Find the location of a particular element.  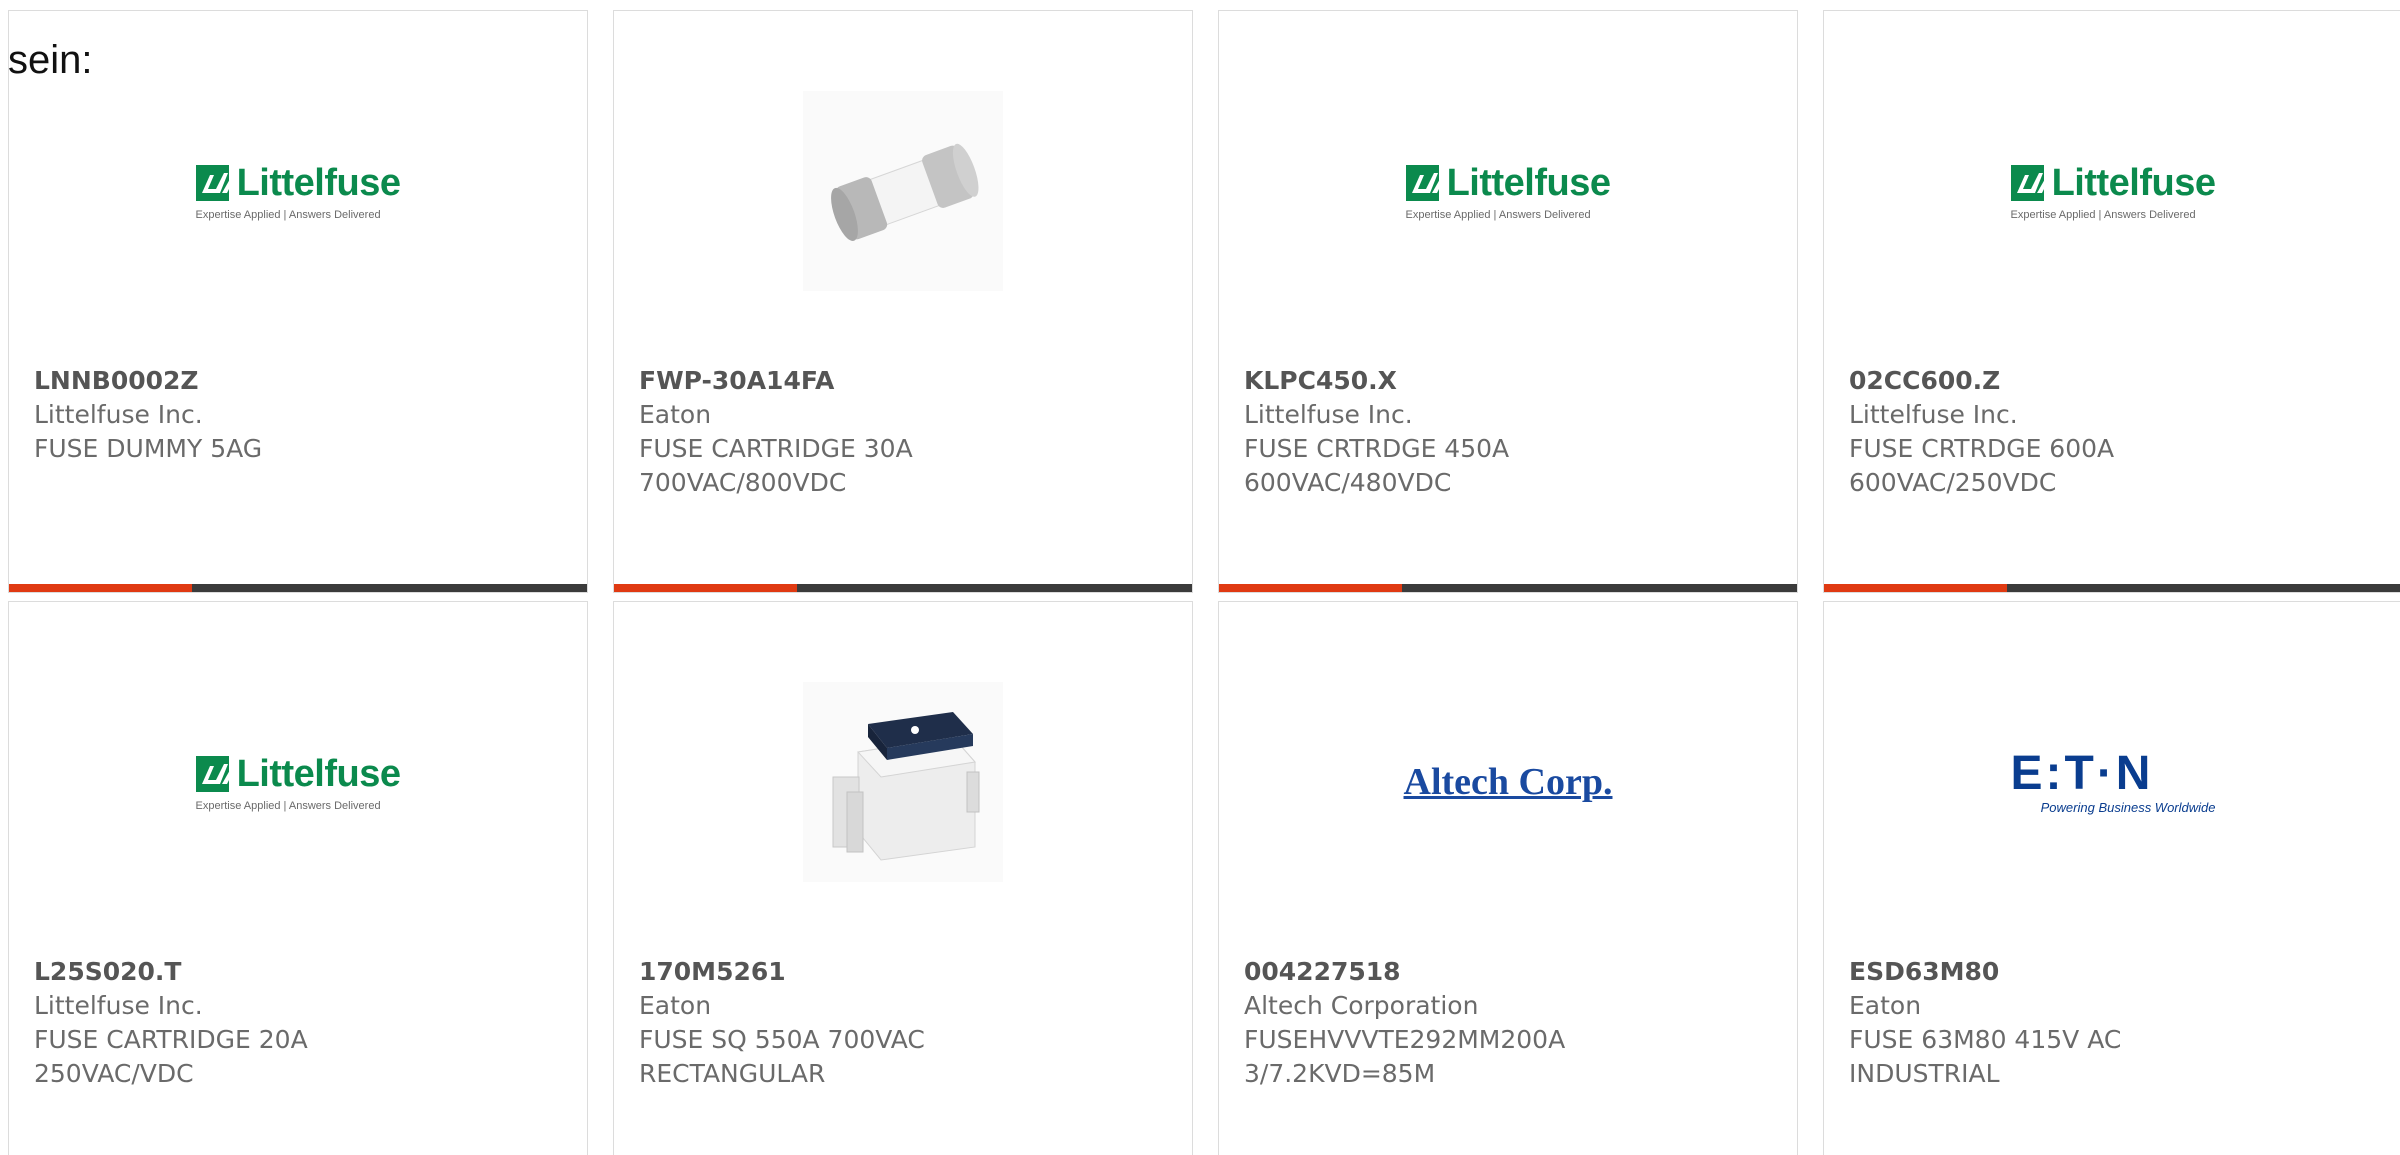

part-number: 004227518 is located at coordinates (1510, 972).